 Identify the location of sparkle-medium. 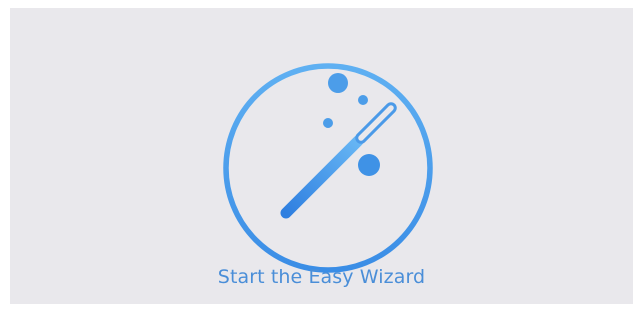
(369, 165).